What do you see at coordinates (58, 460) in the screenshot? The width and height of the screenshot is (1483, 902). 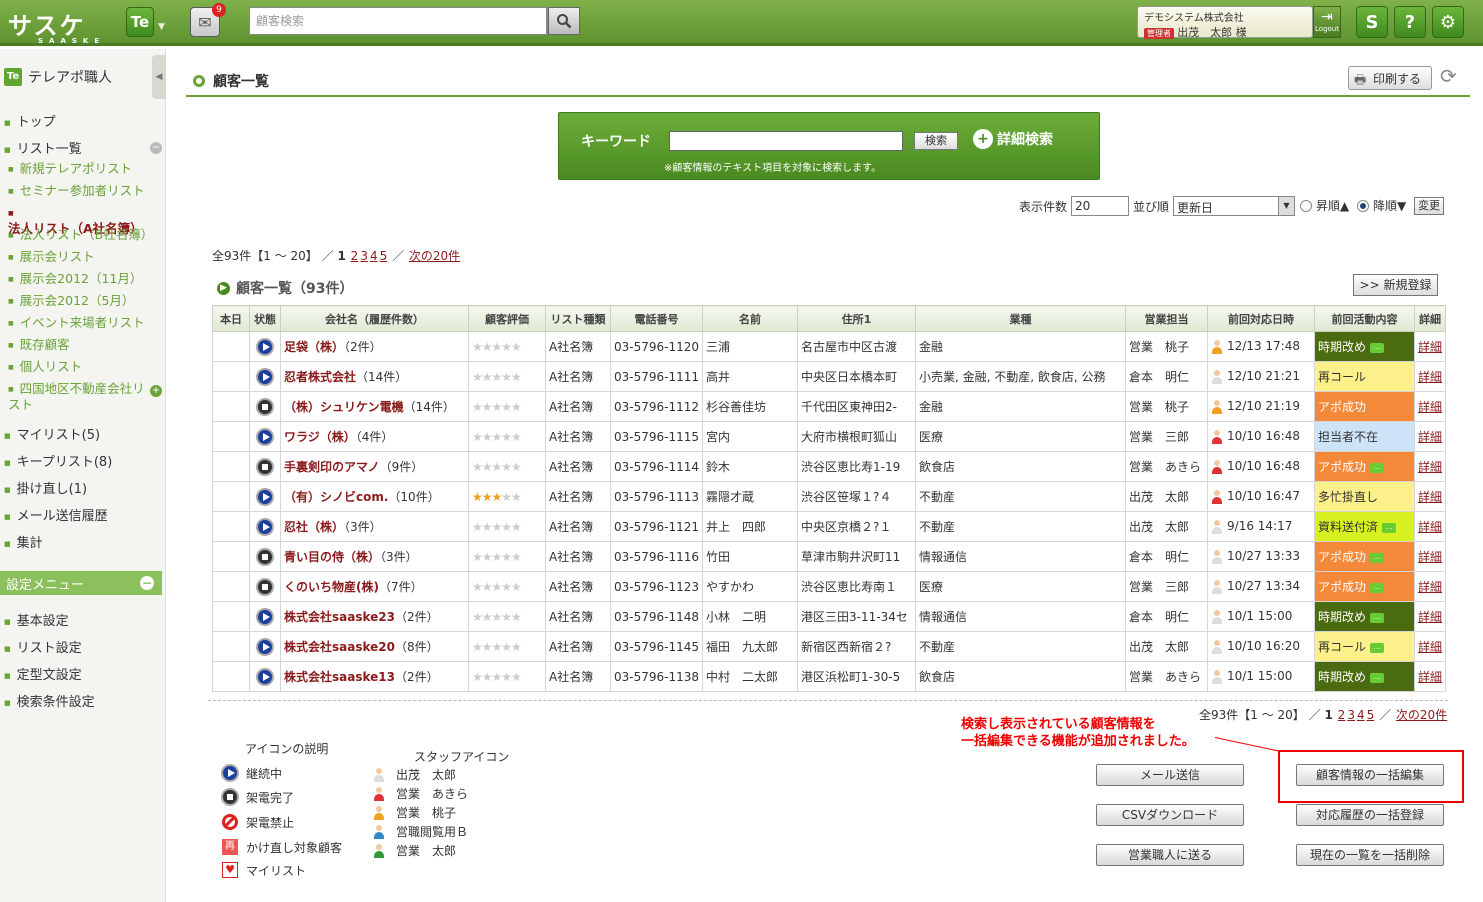 I see `sidebar-item-keeplist: キープリスト(8)` at bounding box center [58, 460].